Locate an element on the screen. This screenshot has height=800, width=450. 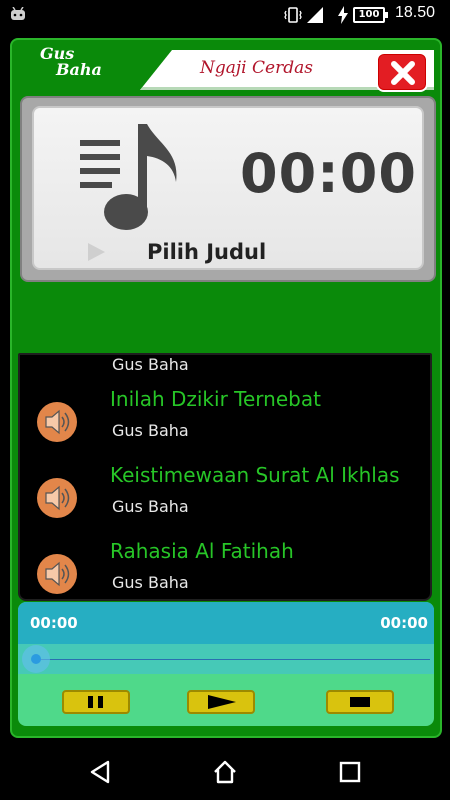
app-title: Ngaji Cerdas is located at coordinates (256, 68).